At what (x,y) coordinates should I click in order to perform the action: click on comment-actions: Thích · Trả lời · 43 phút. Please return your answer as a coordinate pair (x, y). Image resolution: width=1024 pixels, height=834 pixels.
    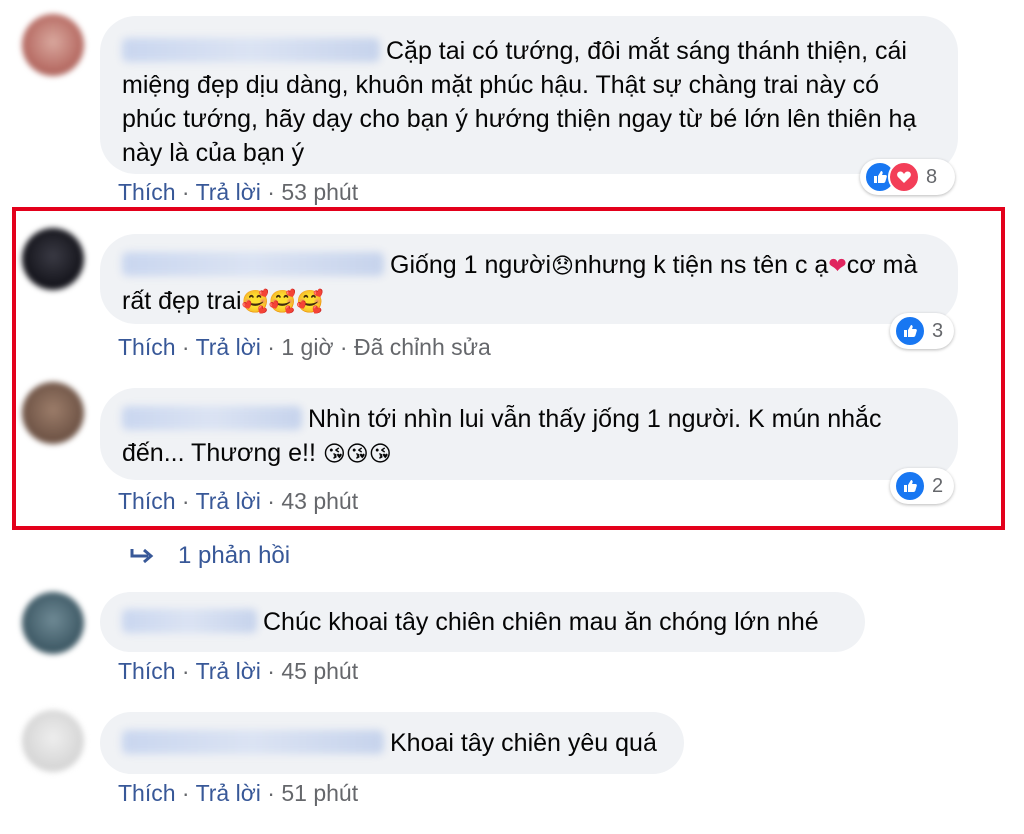
    Looking at the image, I should click on (238, 501).